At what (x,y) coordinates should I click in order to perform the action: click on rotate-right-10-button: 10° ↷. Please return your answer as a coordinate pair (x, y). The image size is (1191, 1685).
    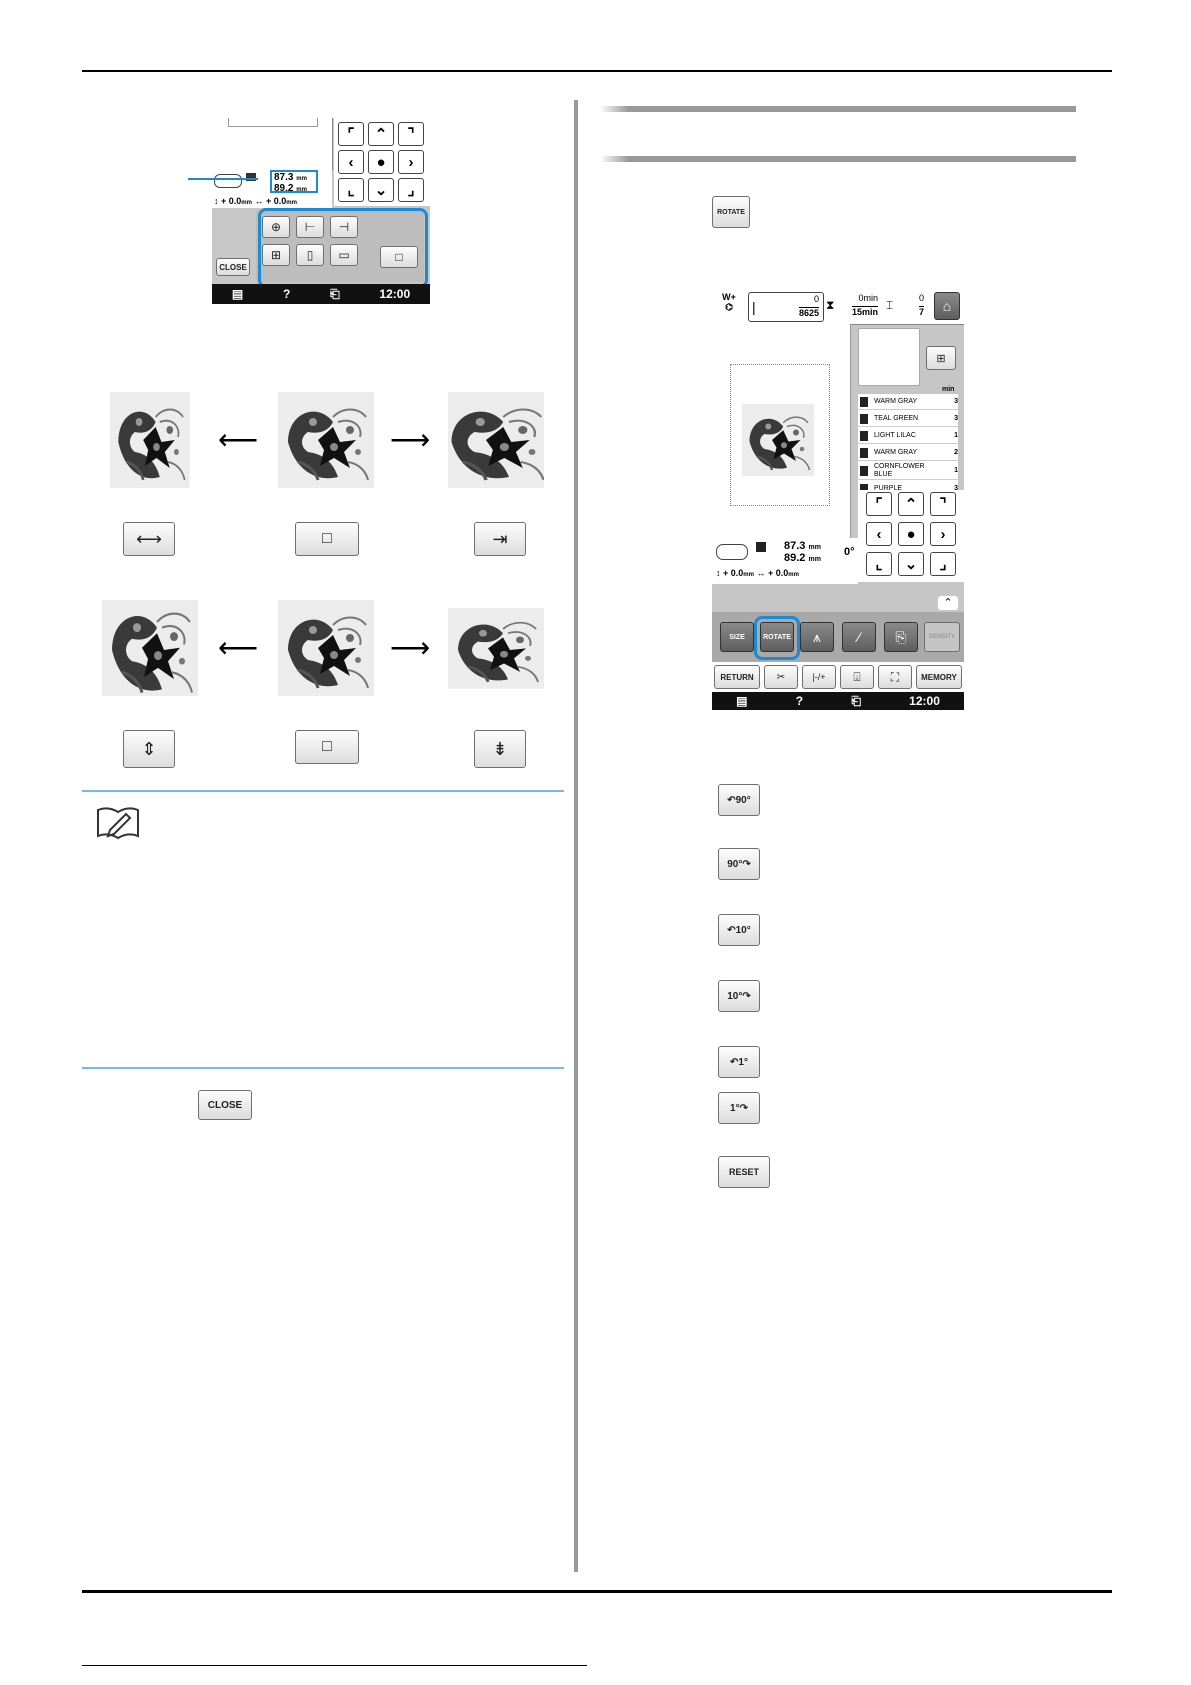
    Looking at the image, I should click on (739, 996).